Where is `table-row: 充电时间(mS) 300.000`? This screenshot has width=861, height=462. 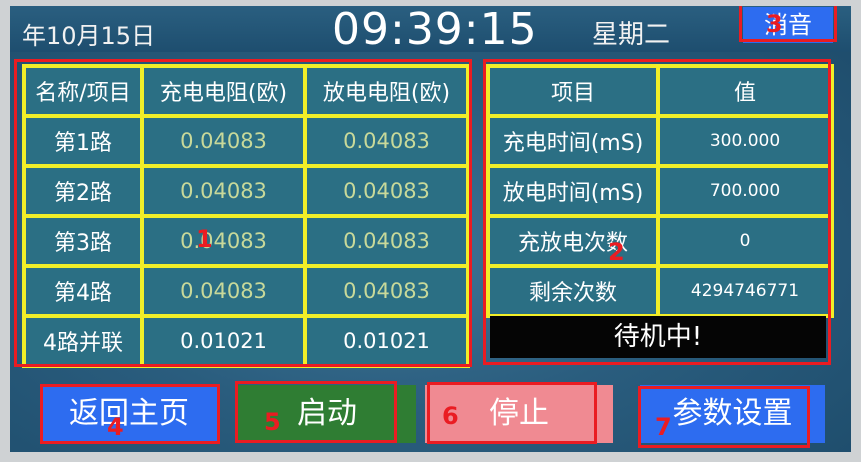 table-row: 充电时间(mS) 300.000 is located at coordinates (660, 141).